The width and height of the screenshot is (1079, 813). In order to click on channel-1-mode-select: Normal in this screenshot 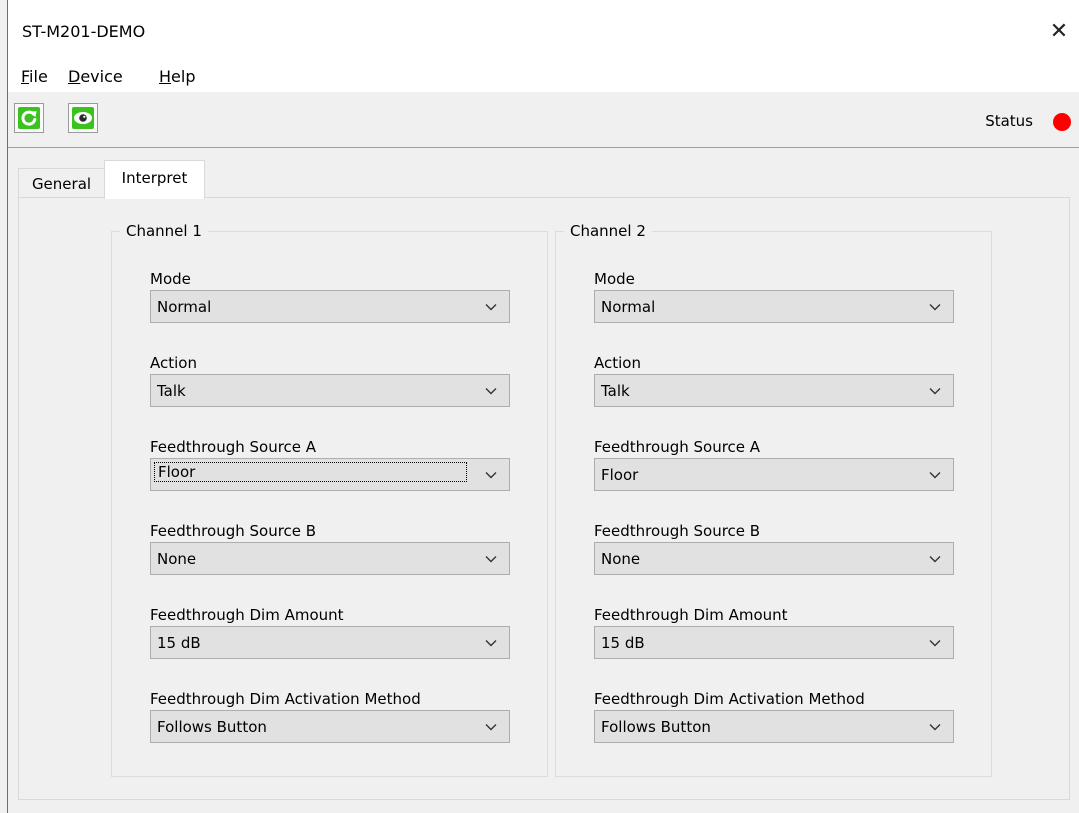, I will do `click(330, 306)`.